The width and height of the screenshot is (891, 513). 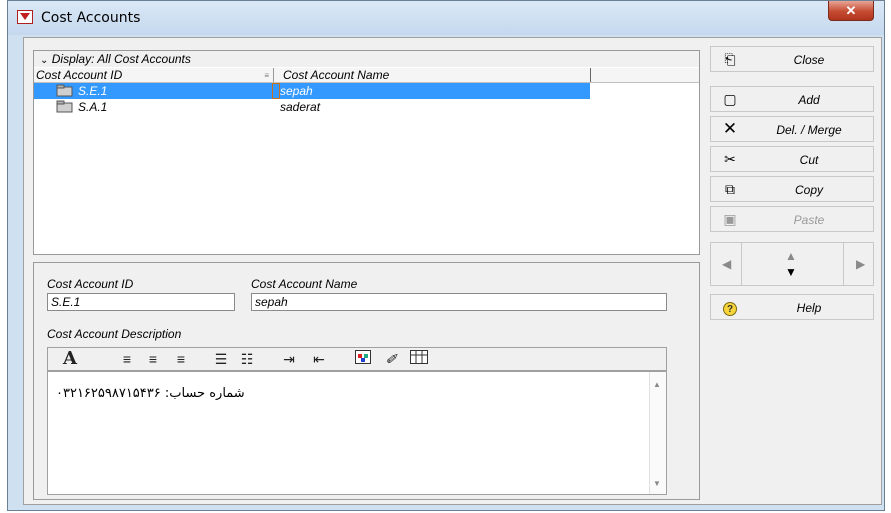 I want to click on sort-icon: ≡, so click(x=266, y=75).